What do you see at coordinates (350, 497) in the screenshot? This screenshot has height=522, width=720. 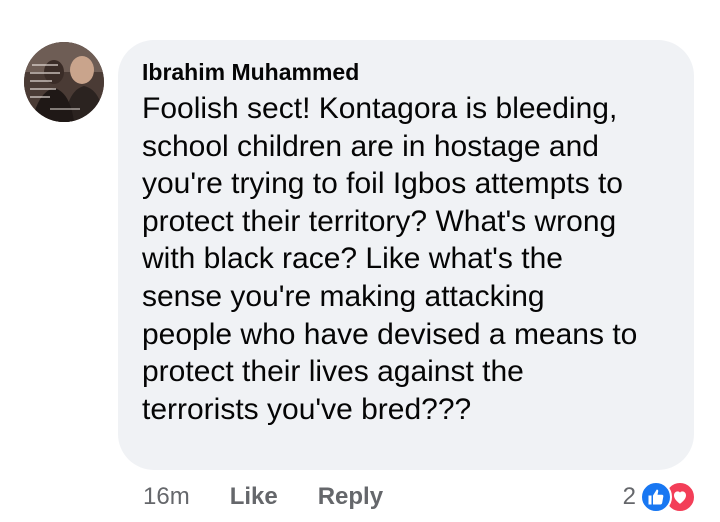 I see `reply-button: Reply` at bounding box center [350, 497].